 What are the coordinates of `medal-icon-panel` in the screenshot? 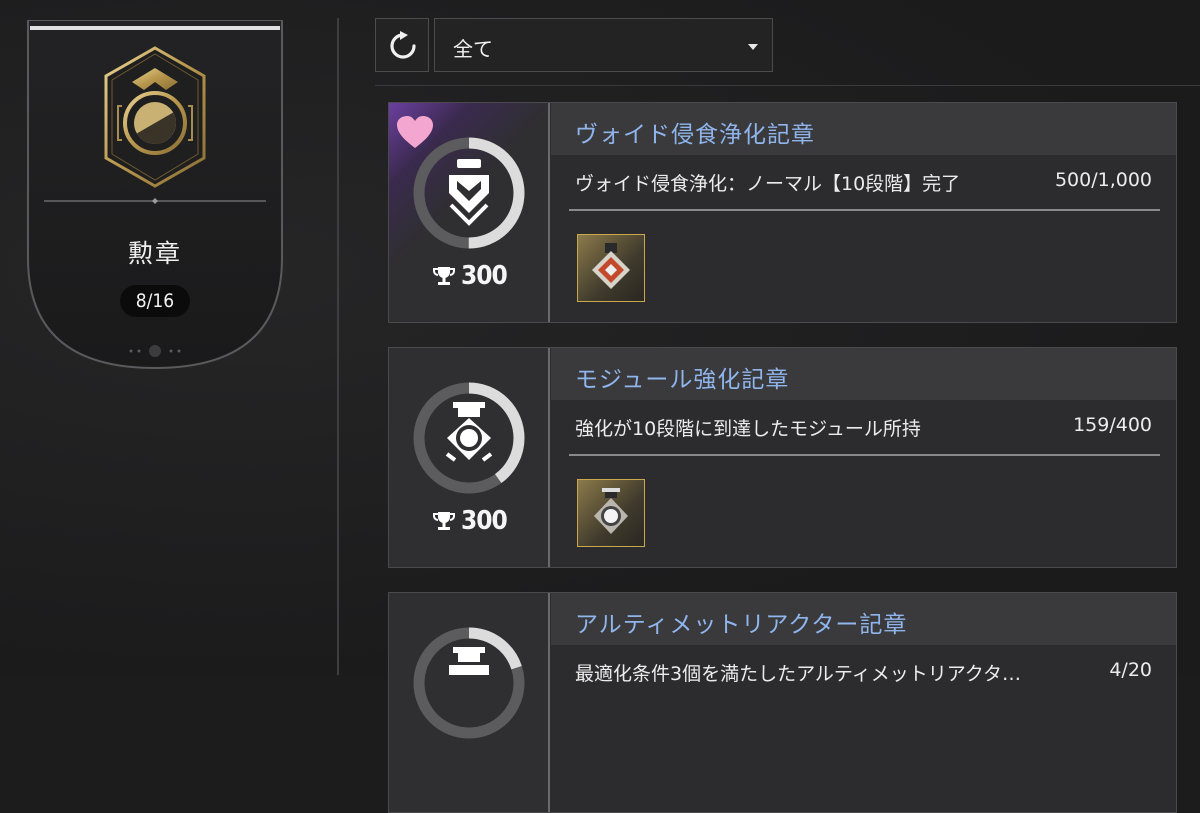 It's located at (469, 702).